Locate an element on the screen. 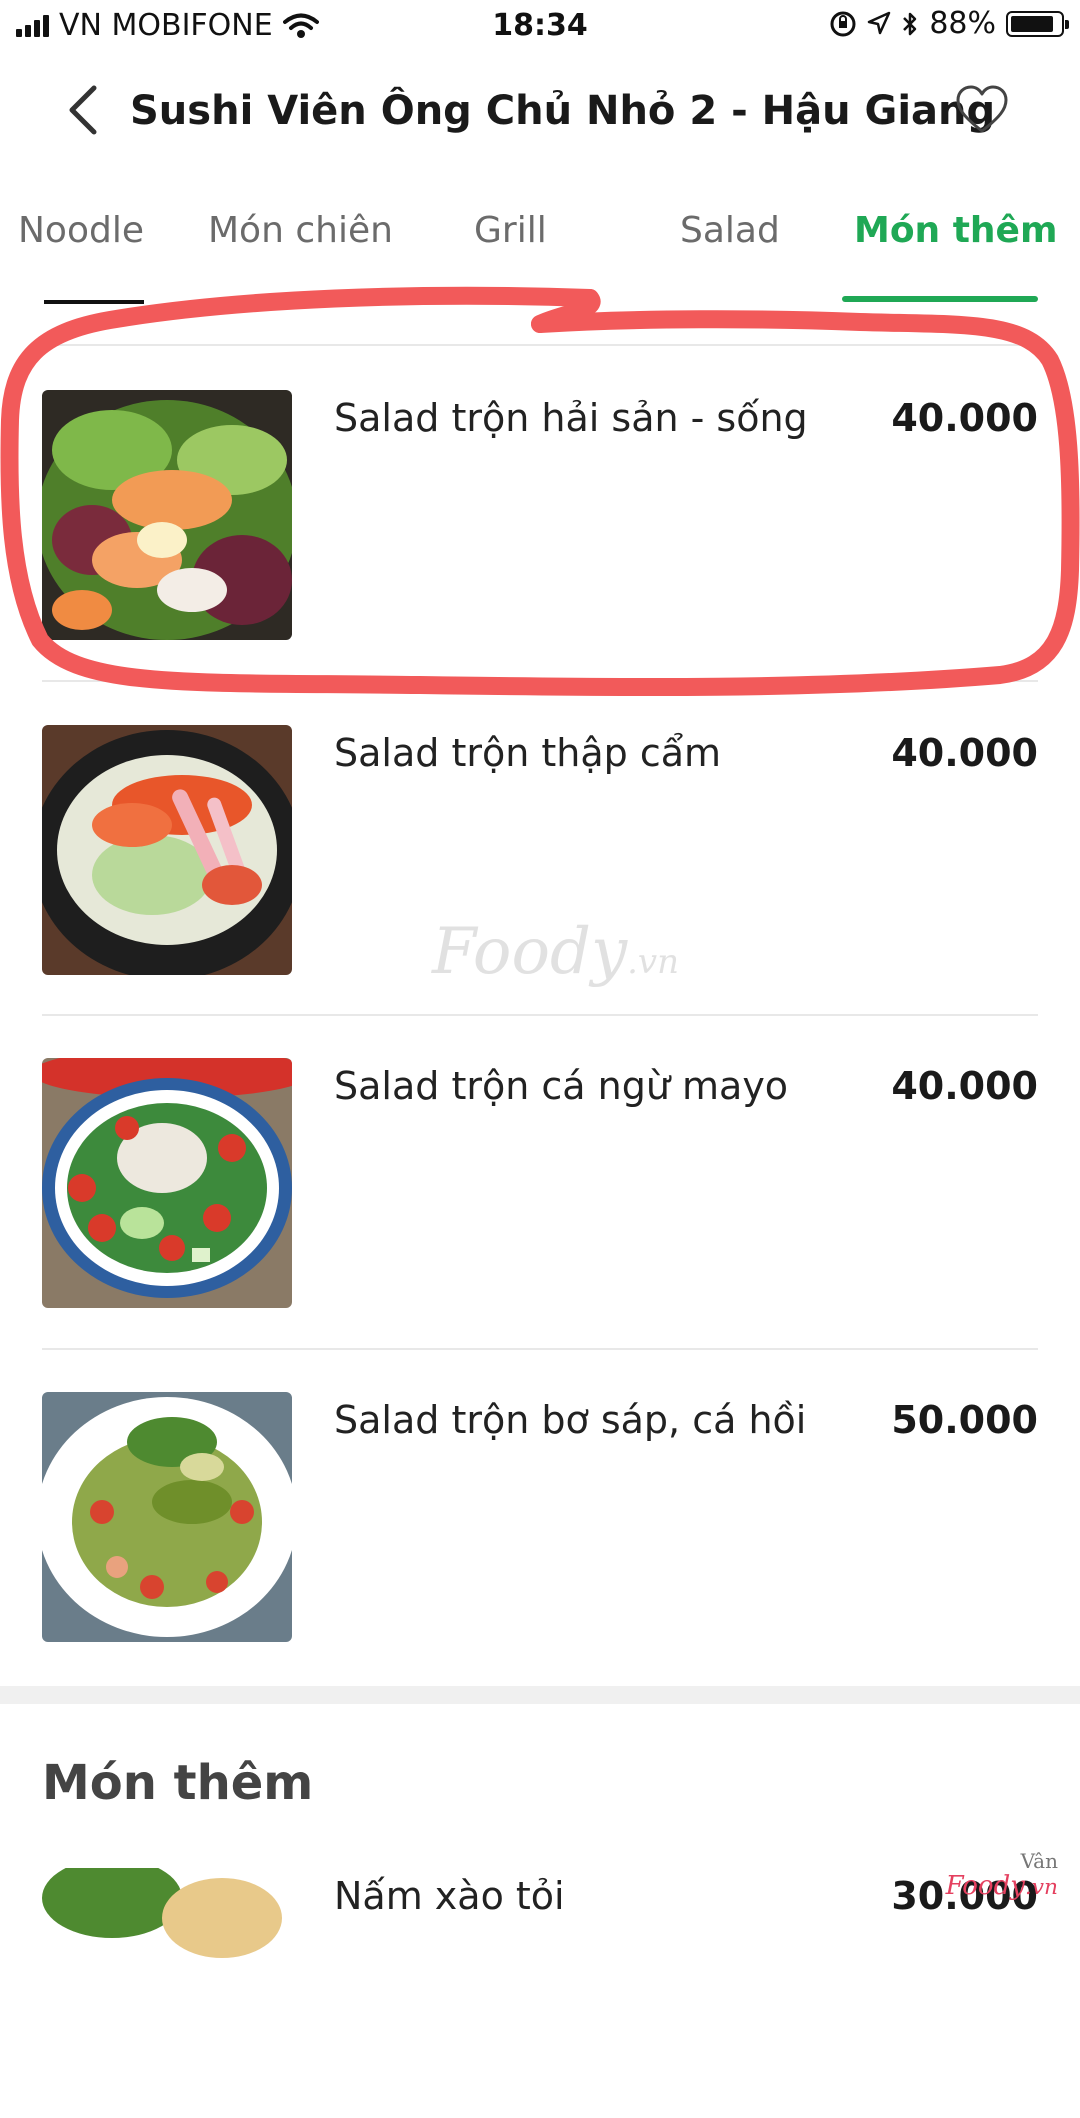  corner-watermark: Vân Foody.vn is located at coordinates (1001, 1875).